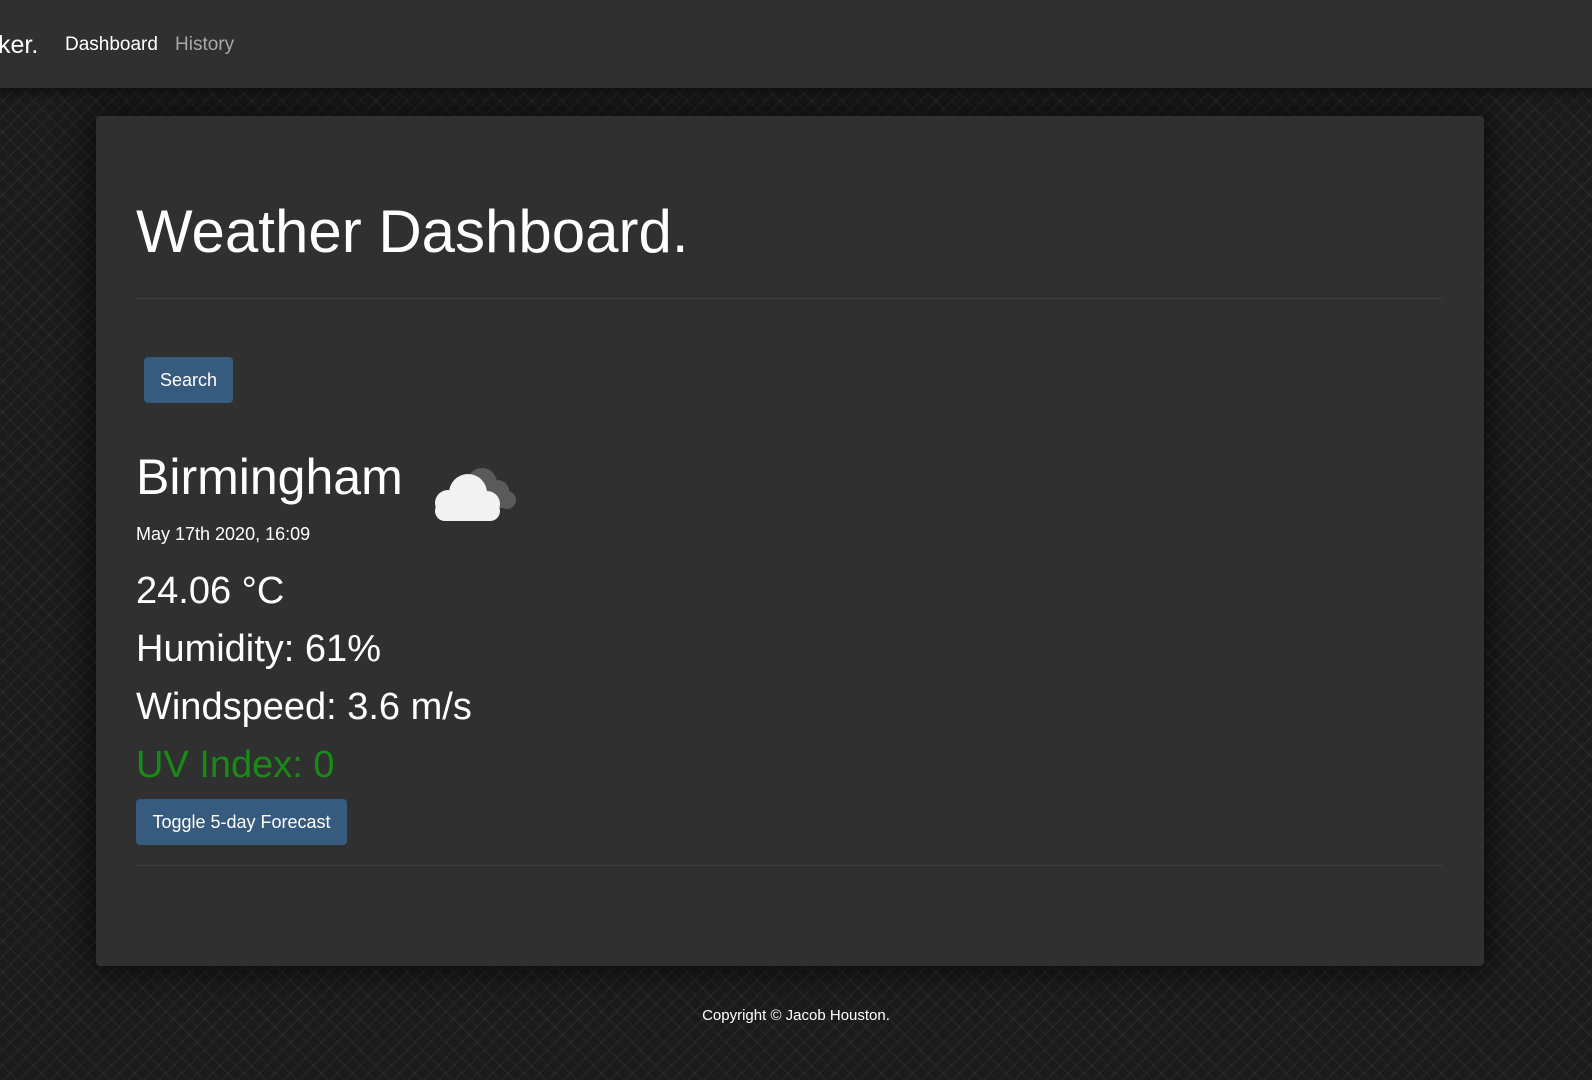  Describe the element at coordinates (111, 45) in the screenshot. I see `nav-link-dashboard: Dashboard` at that location.